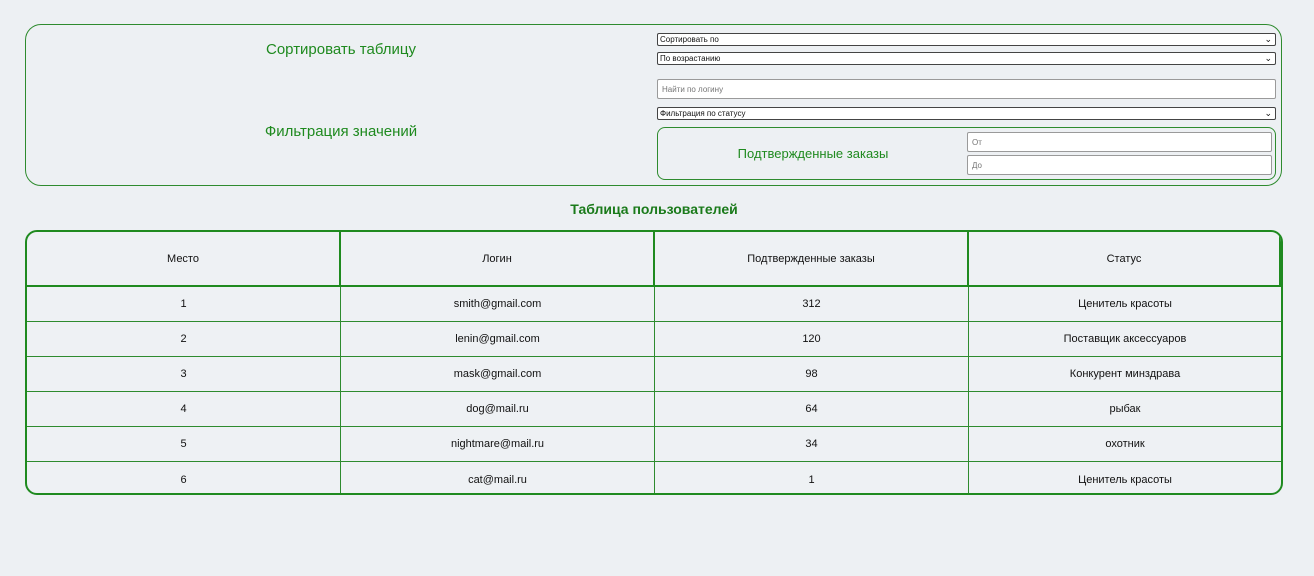  I want to click on table-row: 1 smith@gmail.com 312 Ценитель красоты, so click(654, 304).